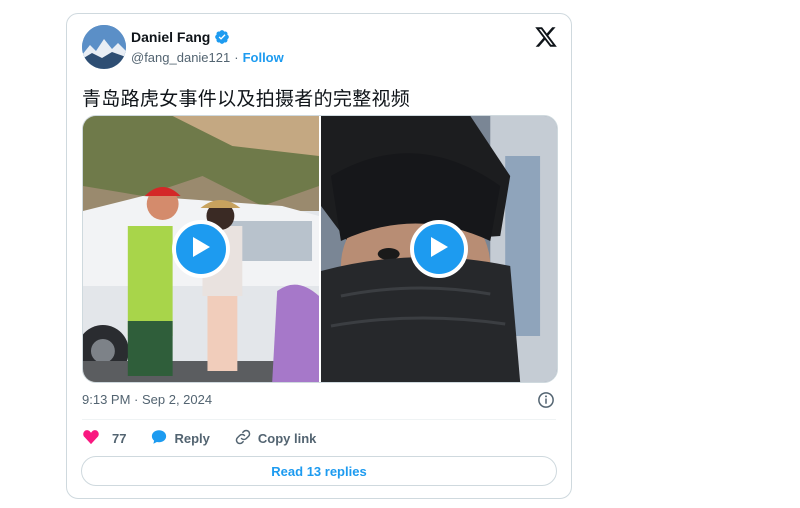  I want to click on author-display-name: Daniel Fang, so click(170, 37).